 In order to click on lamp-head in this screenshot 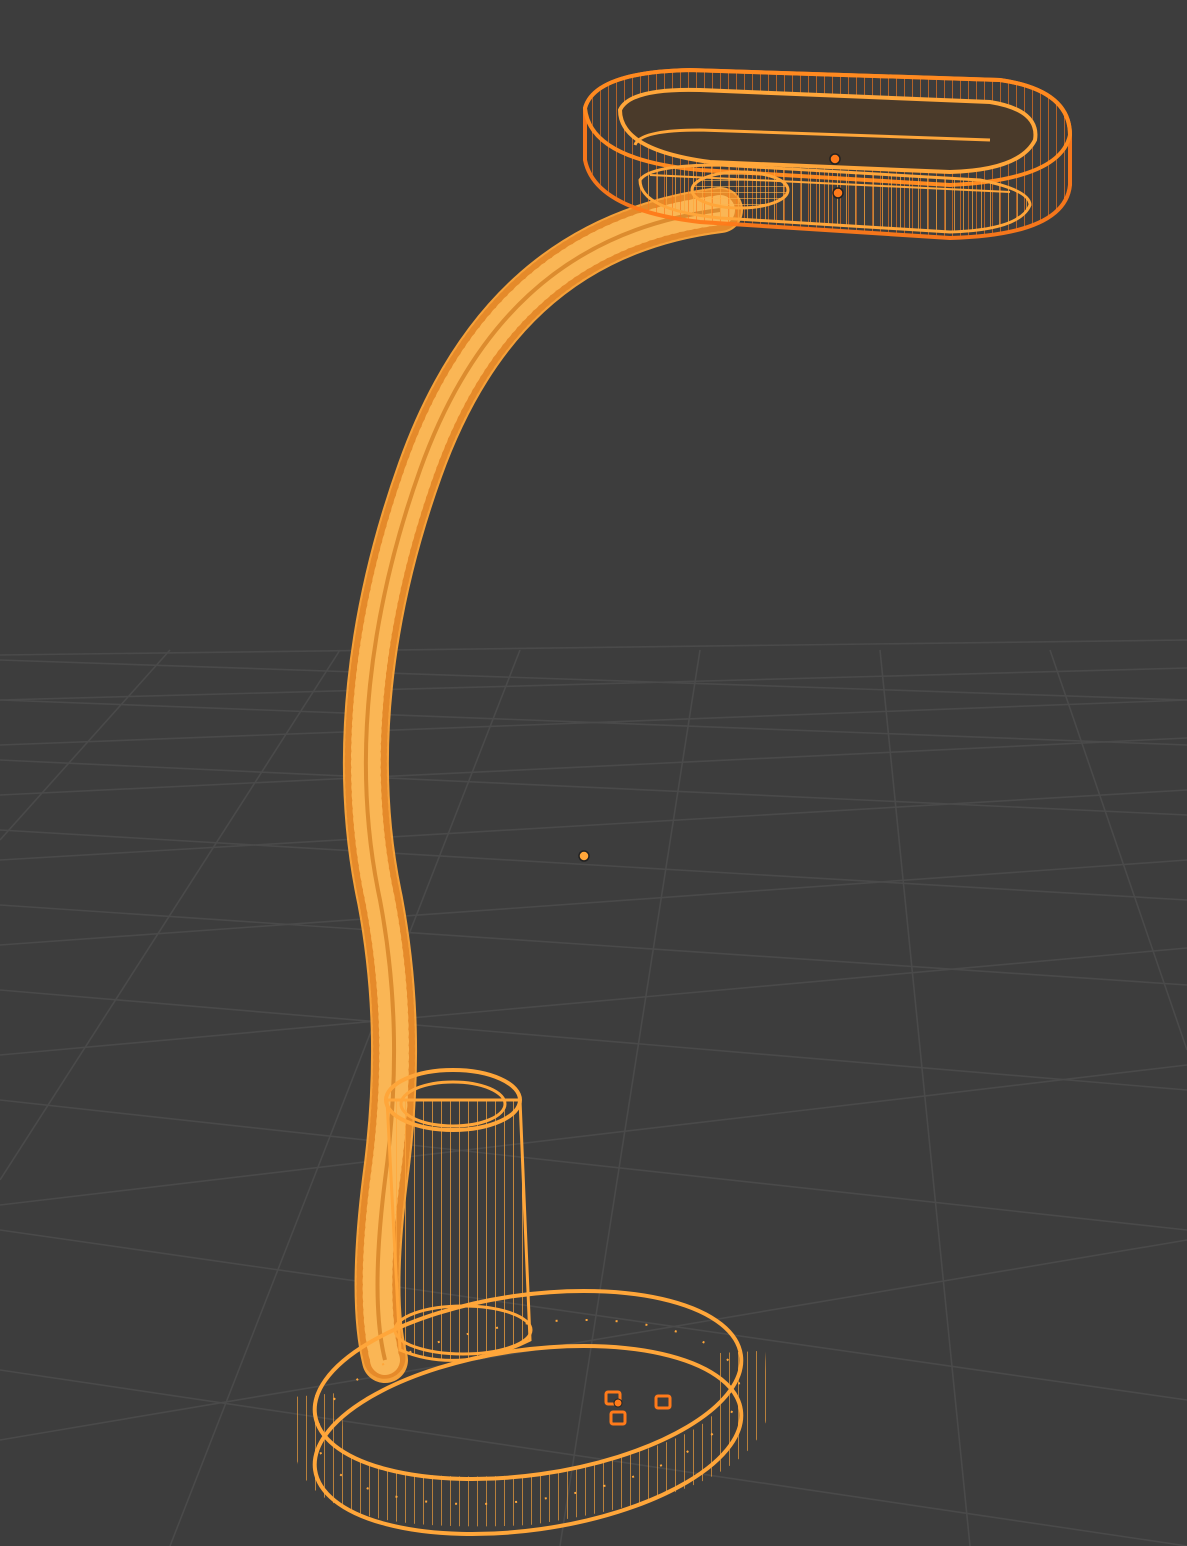, I will do `click(827, 154)`.